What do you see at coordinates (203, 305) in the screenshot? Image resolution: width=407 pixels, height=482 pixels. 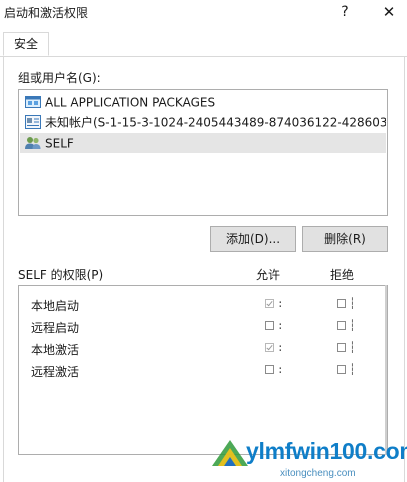 I see `permission-row-local-launch: 本地启动 : ┆` at bounding box center [203, 305].